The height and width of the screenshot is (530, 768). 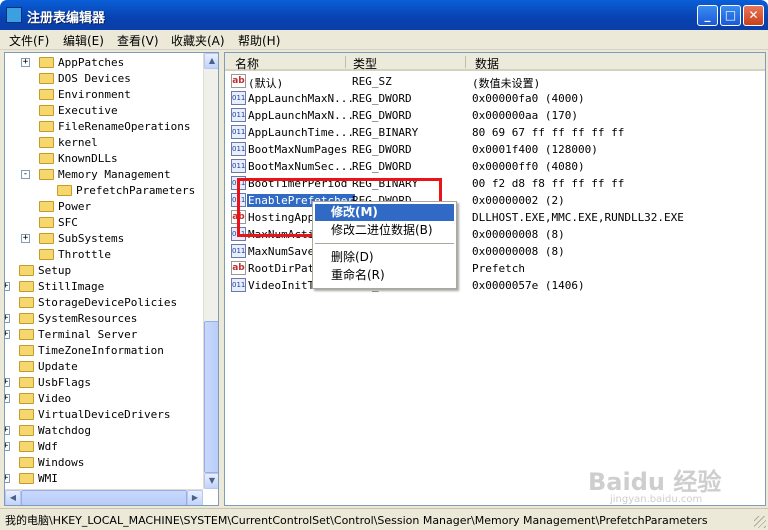 I want to click on tree-node-label: Environment, so click(x=94, y=94).